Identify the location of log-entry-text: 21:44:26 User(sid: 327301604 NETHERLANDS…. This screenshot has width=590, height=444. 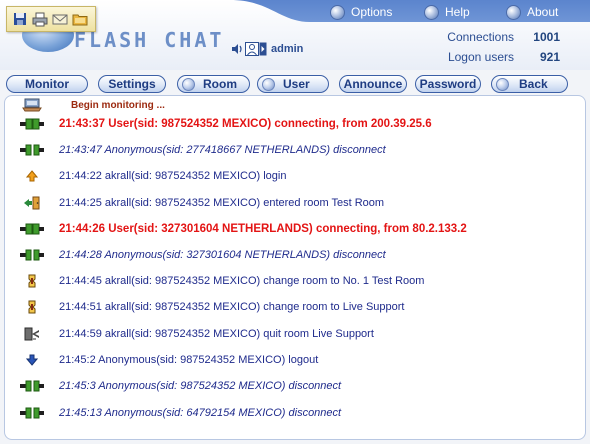
(263, 229).